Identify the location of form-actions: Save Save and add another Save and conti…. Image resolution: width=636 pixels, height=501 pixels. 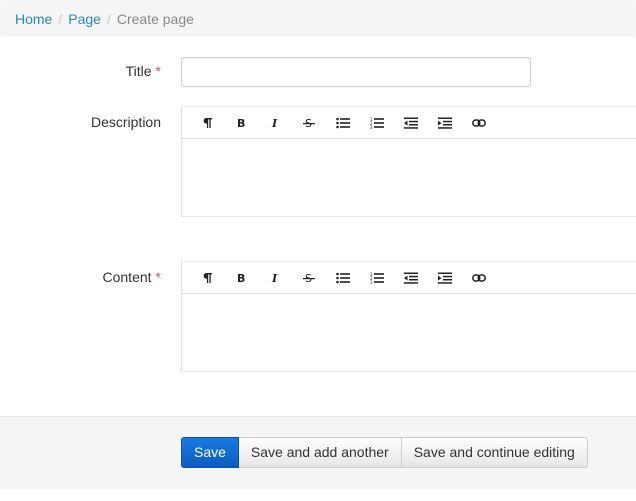
(318, 452).